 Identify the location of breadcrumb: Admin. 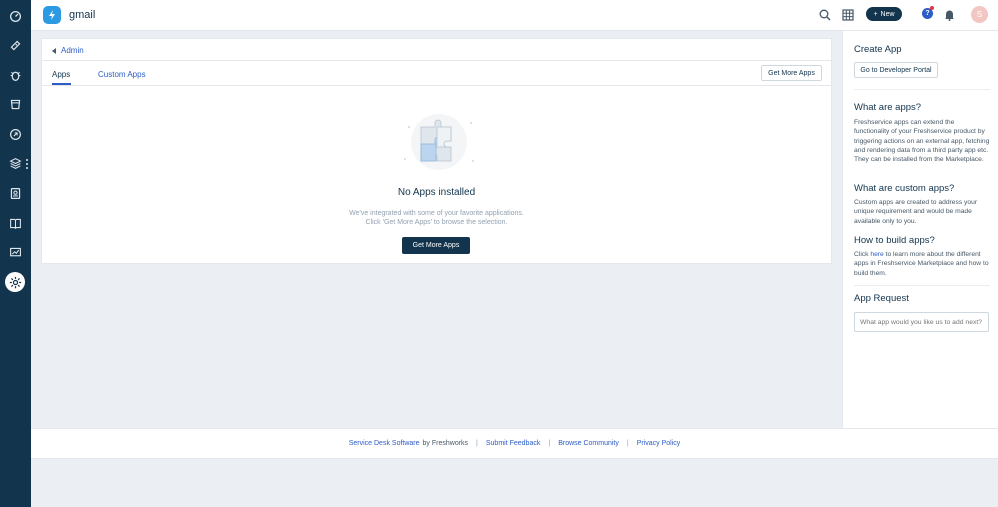
(68, 50).